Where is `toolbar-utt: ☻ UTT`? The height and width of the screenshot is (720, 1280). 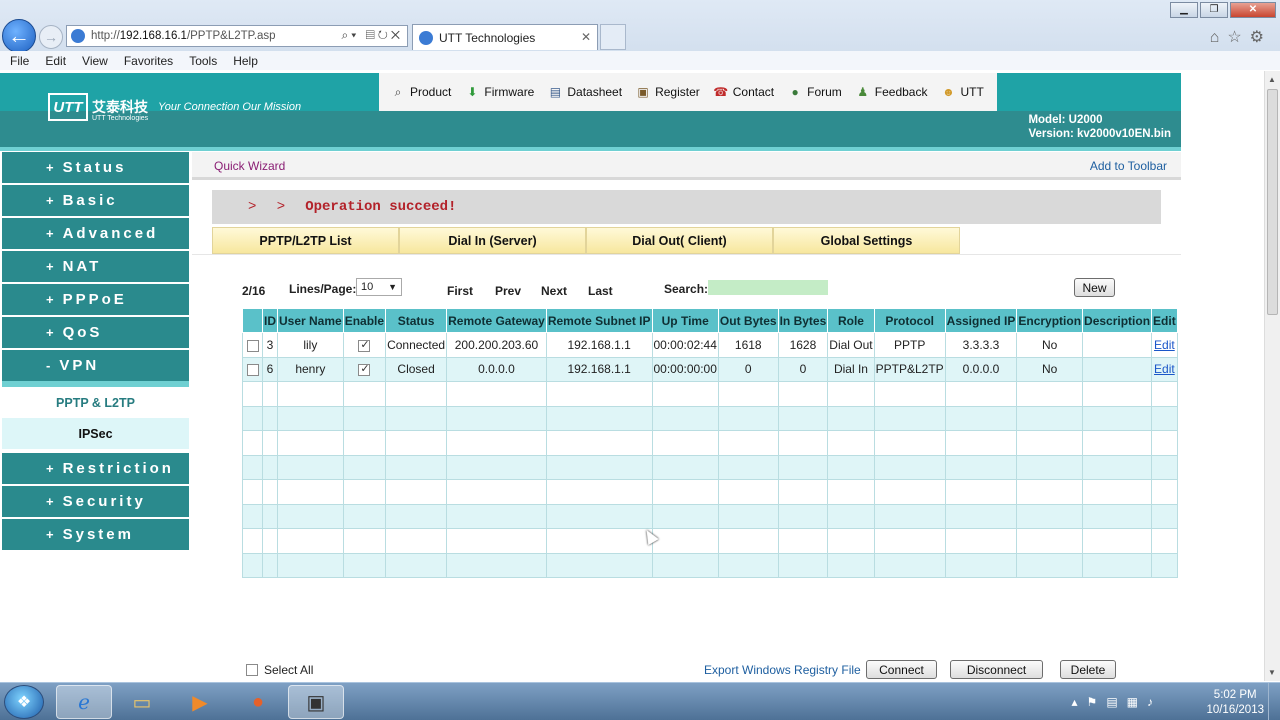 toolbar-utt: ☻ UTT is located at coordinates (961, 92).